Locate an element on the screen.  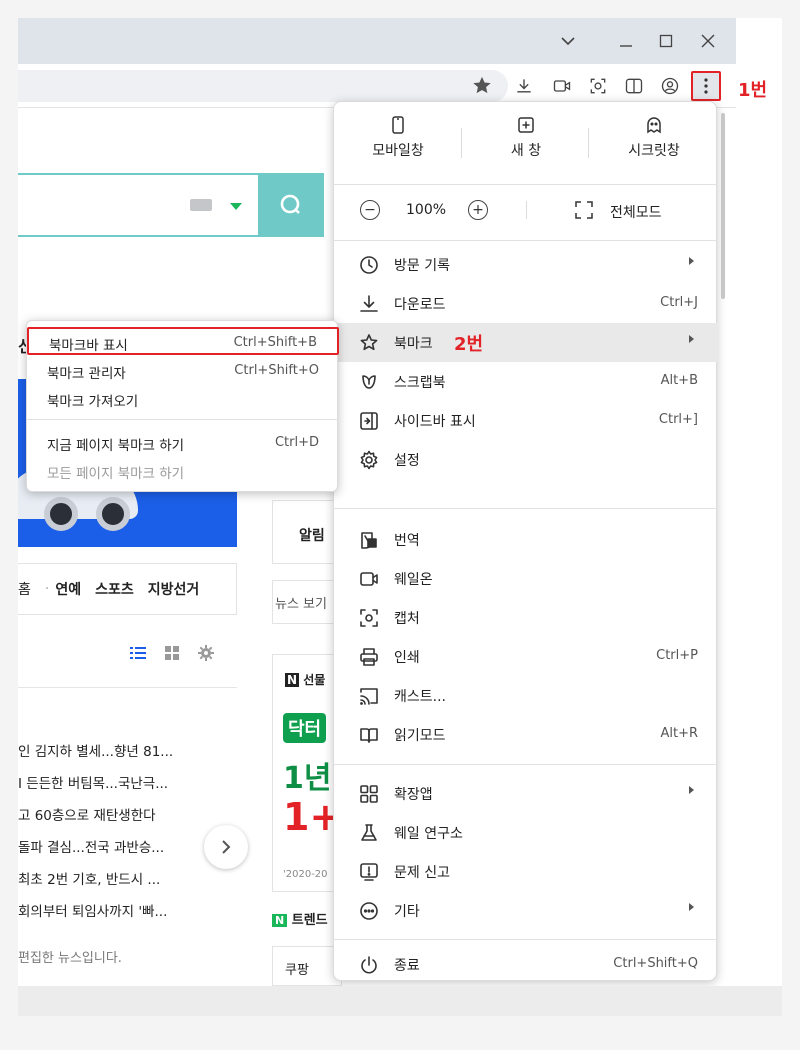
zoom-controls: − 100% + 전체모드 is located at coordinates (526, 210).